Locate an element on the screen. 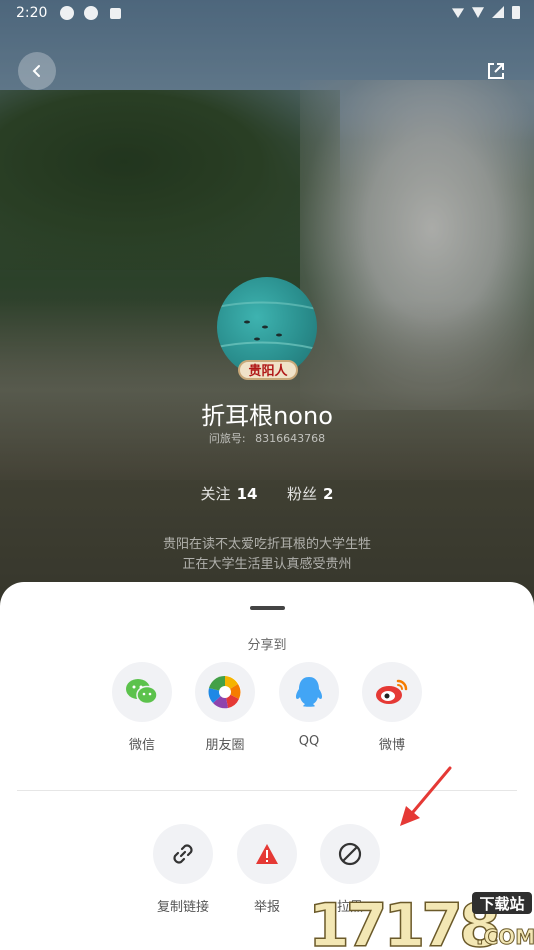 Image resolution: width=534 pixels, height=950 pixels. user-id: 问旅号: 8316643768 is located at coordinates (267, 438).